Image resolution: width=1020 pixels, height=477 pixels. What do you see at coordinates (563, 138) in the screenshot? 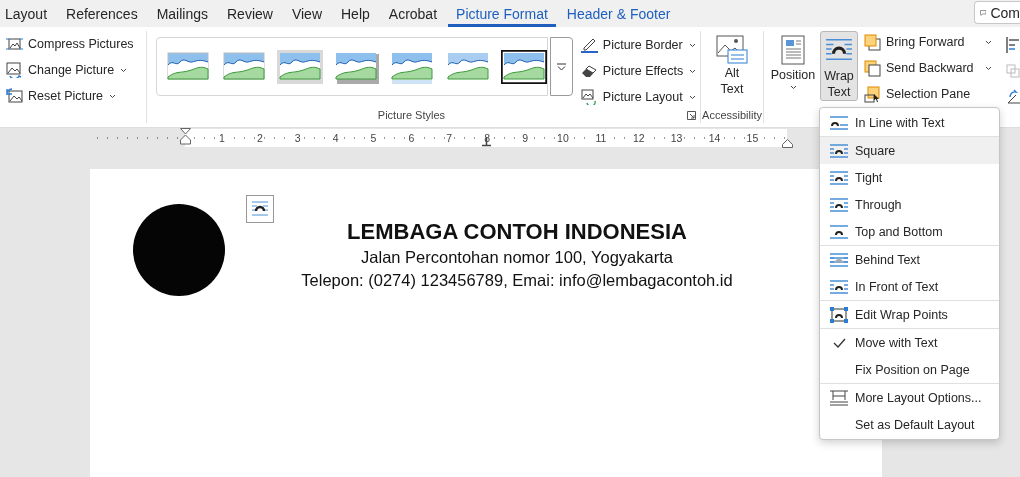
I see `ruler-number: 10` at bounding box center [563, 138].